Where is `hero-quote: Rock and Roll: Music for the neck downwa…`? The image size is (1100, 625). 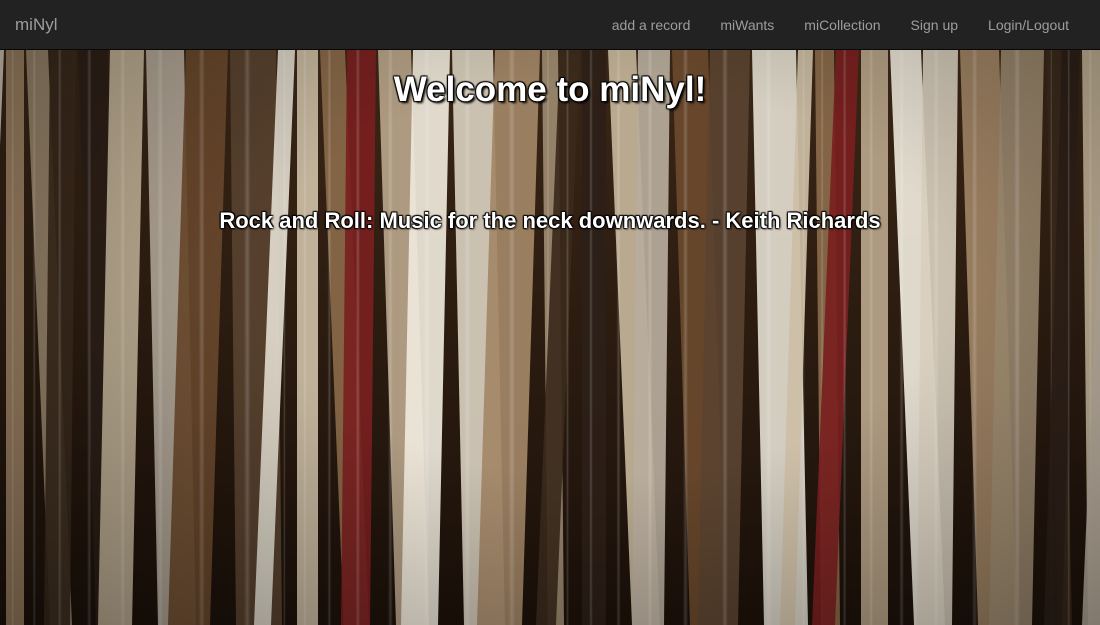 hero-quote: Rock and Roll: Music for the neck downwa… is located at coordinates (550, 220).